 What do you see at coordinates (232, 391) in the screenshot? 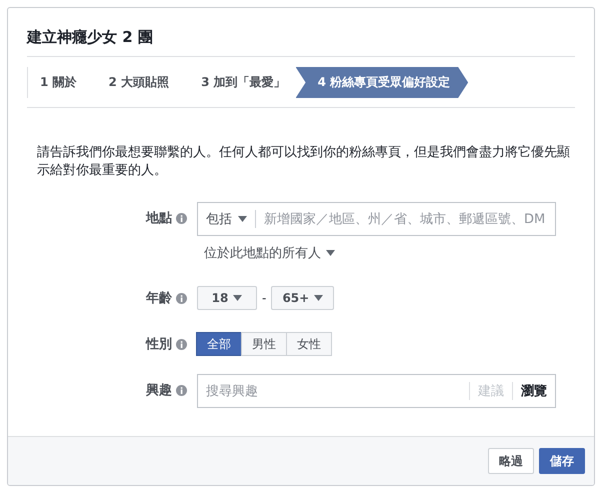
I see `placeholder-text: 搜尋興趣` at bounding box center [232, 391].